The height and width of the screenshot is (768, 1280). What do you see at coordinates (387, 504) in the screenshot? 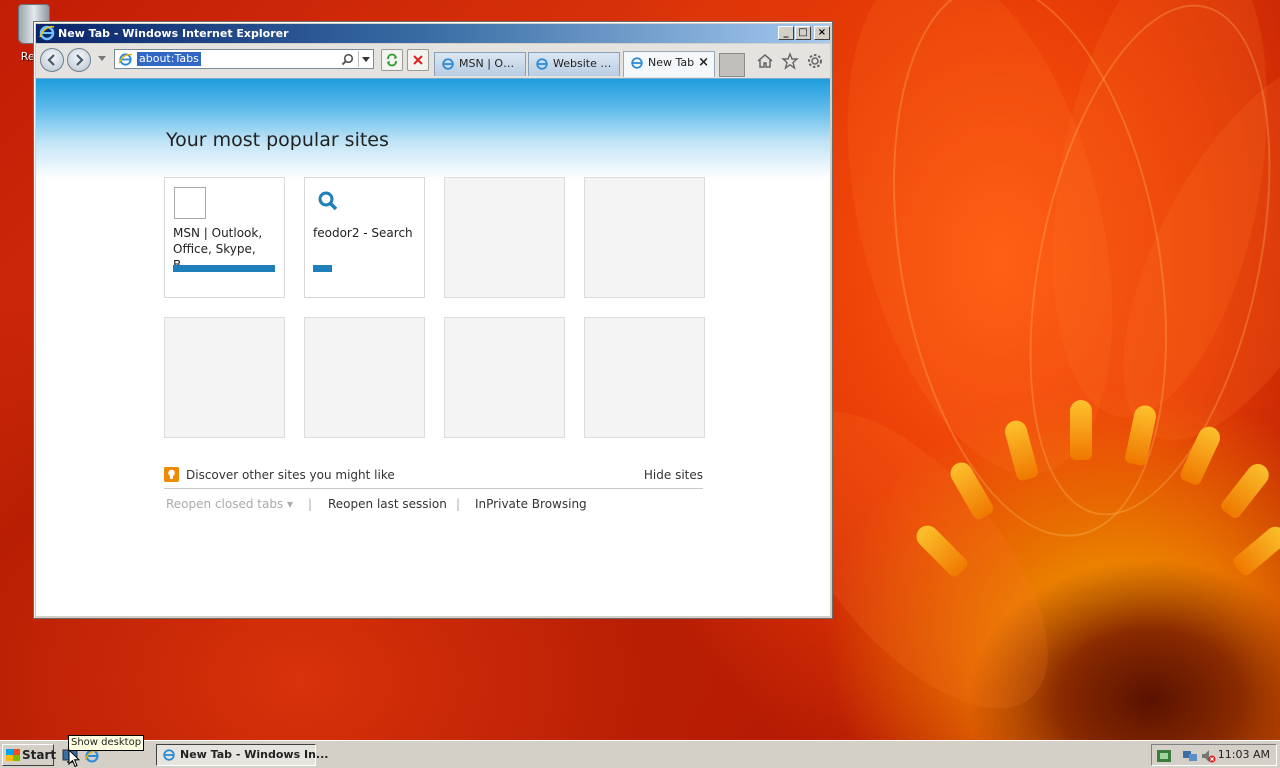
I see `reopen-last-session-link: Reopen last session` at bounding box center [387, 504].